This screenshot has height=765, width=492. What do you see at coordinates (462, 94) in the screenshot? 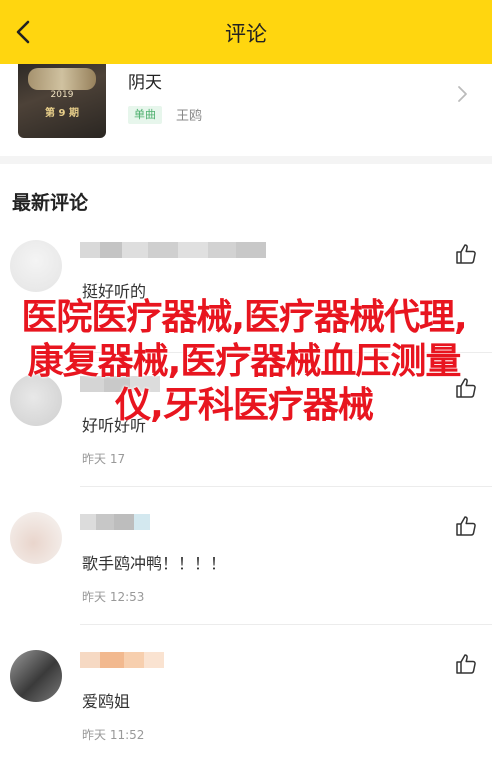
I see `chevron-right-icon` at bounding box center [462, 94].